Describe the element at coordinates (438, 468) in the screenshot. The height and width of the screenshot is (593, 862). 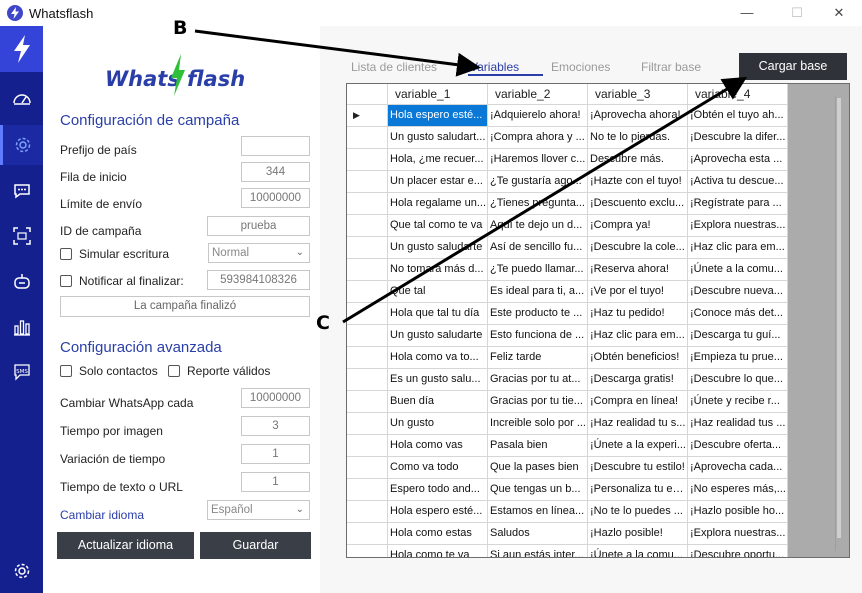
I see `table-cell: Como va todo` at that location.